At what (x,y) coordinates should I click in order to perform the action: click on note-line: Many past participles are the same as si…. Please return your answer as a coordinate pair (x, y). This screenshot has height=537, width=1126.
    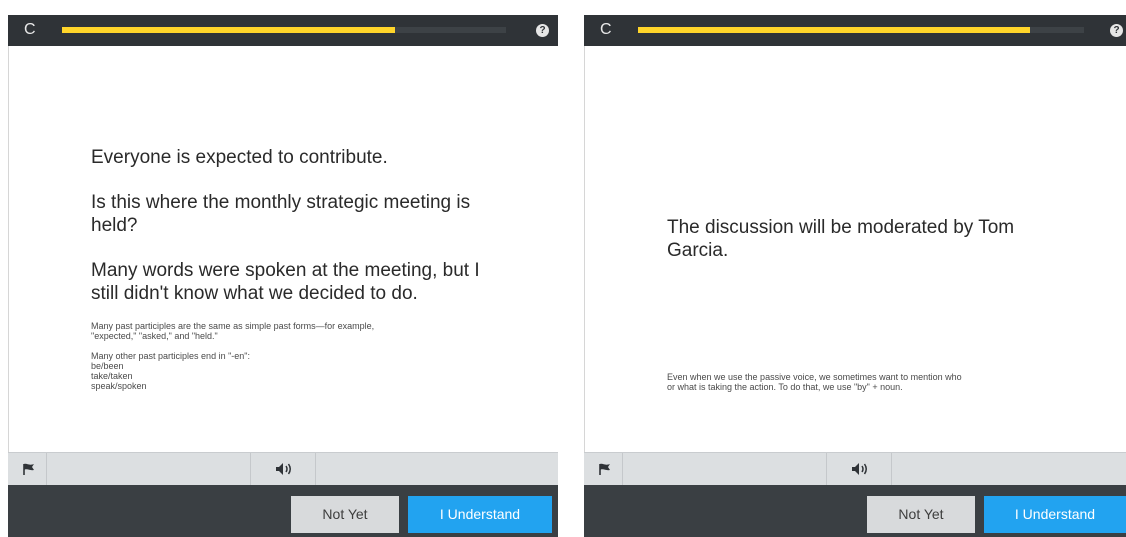
    Looking at the image, I should click on (233, 326).